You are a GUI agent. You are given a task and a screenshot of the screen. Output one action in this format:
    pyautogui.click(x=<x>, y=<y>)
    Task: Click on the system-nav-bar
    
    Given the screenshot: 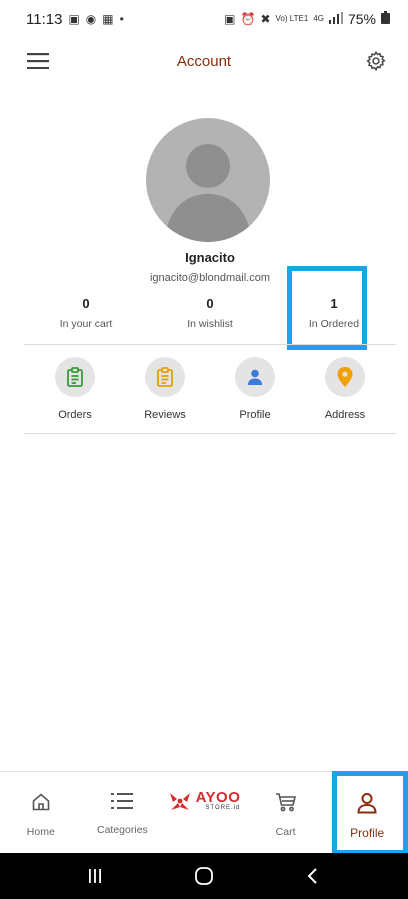 What is the action you would take?
    pyautogui.click(x=204, y=876)
    